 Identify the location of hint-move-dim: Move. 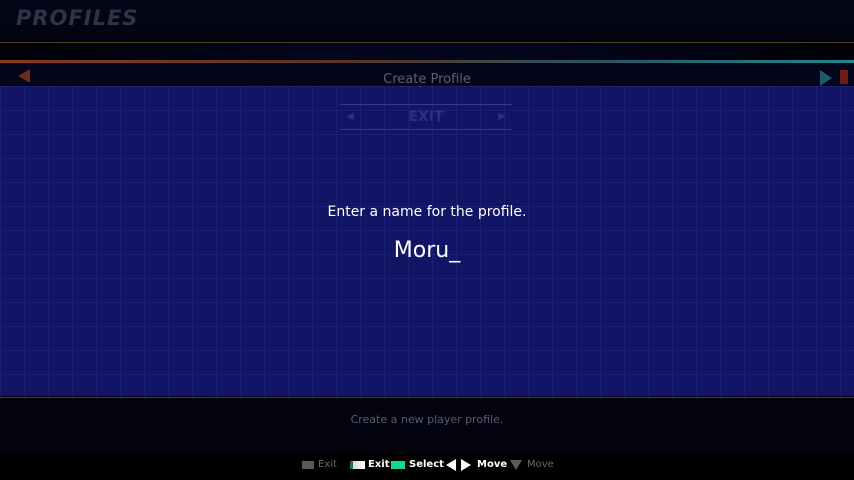
(540, 465).